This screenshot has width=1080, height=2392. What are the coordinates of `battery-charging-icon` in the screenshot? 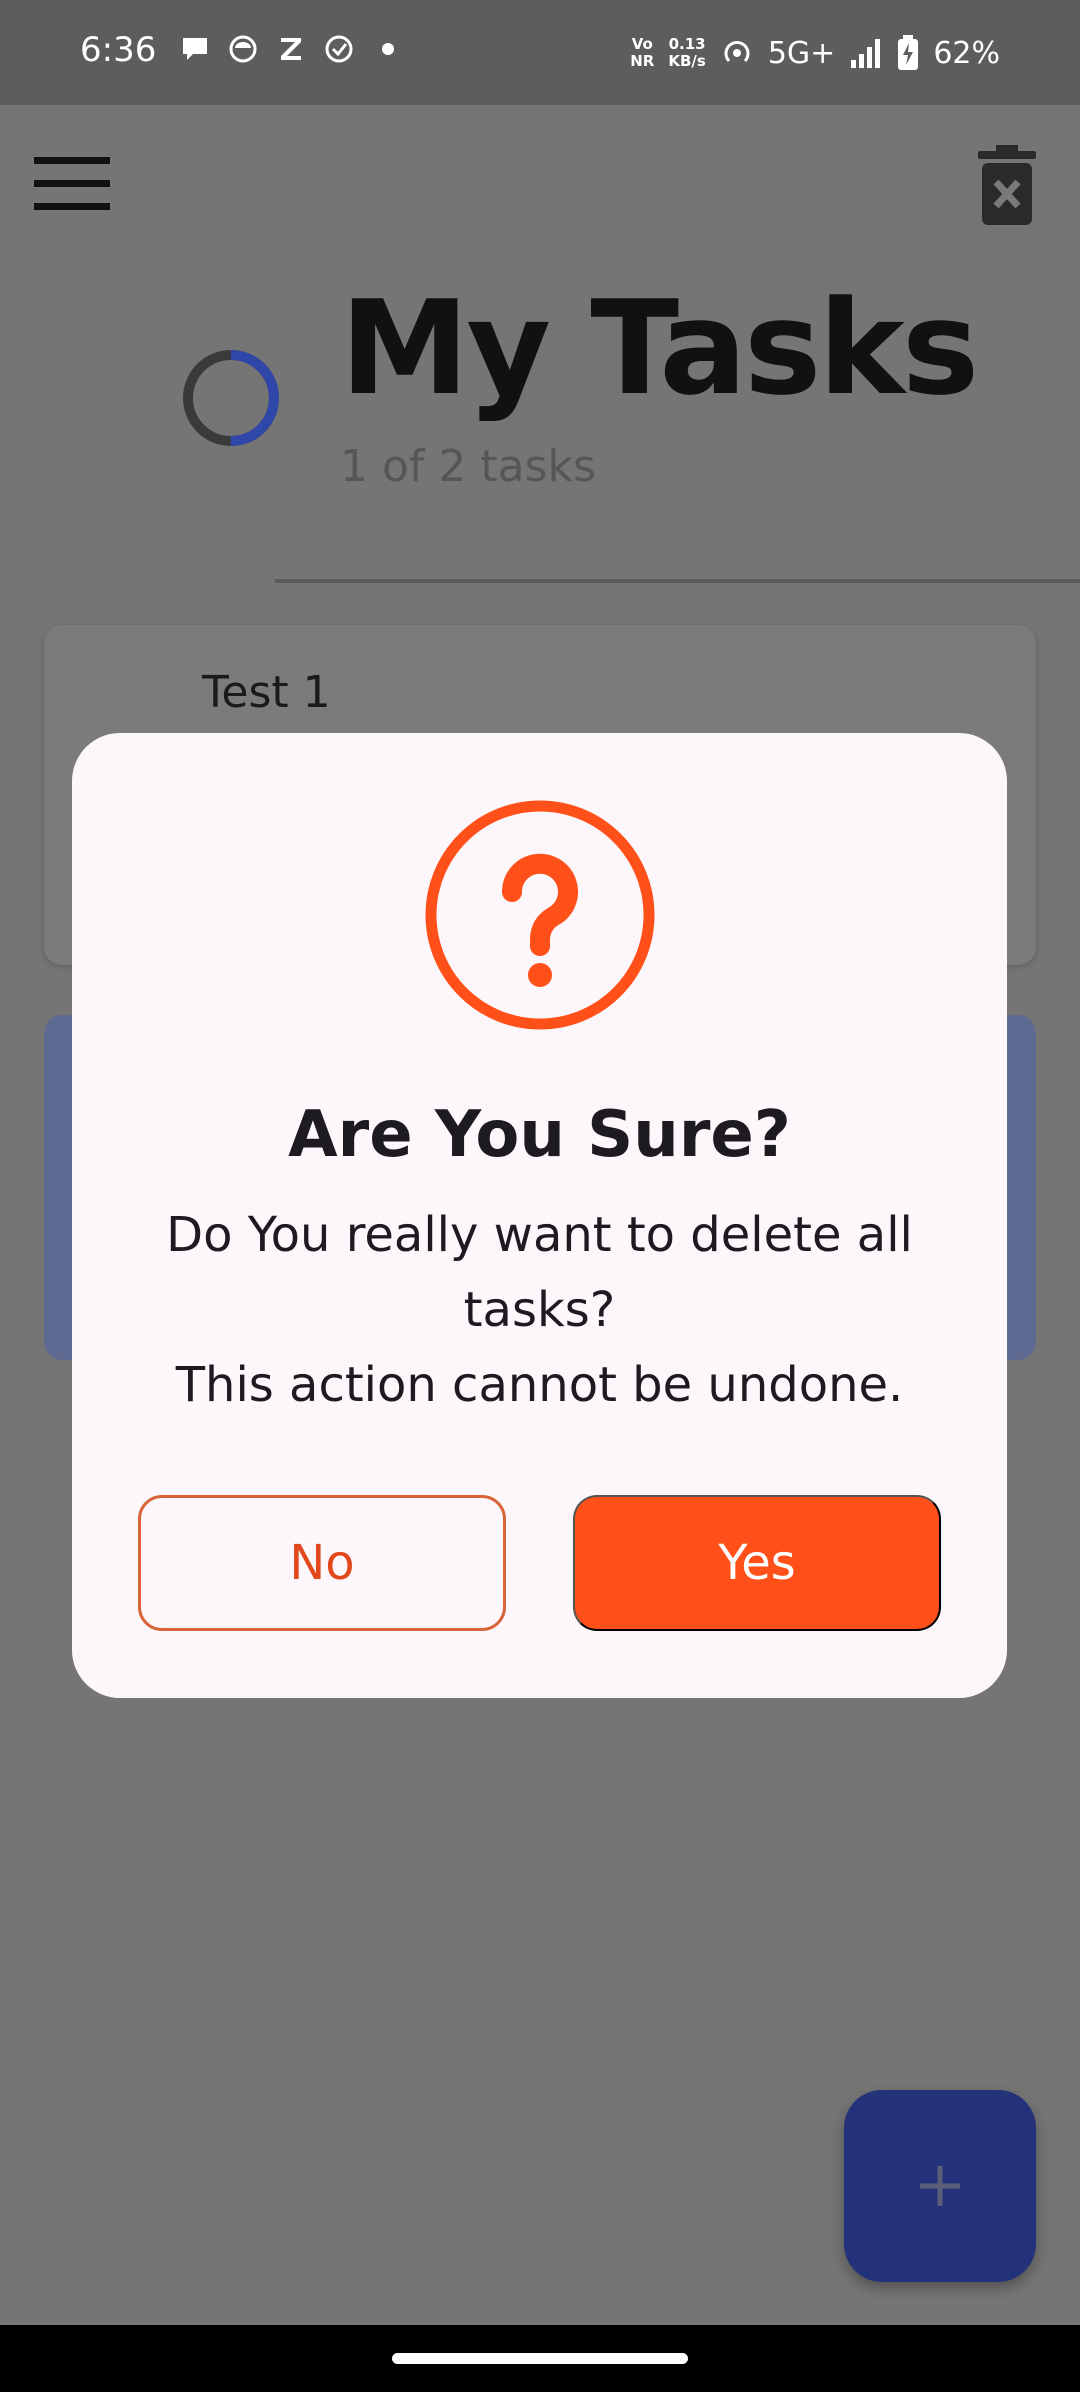 It's located at (908, 52).